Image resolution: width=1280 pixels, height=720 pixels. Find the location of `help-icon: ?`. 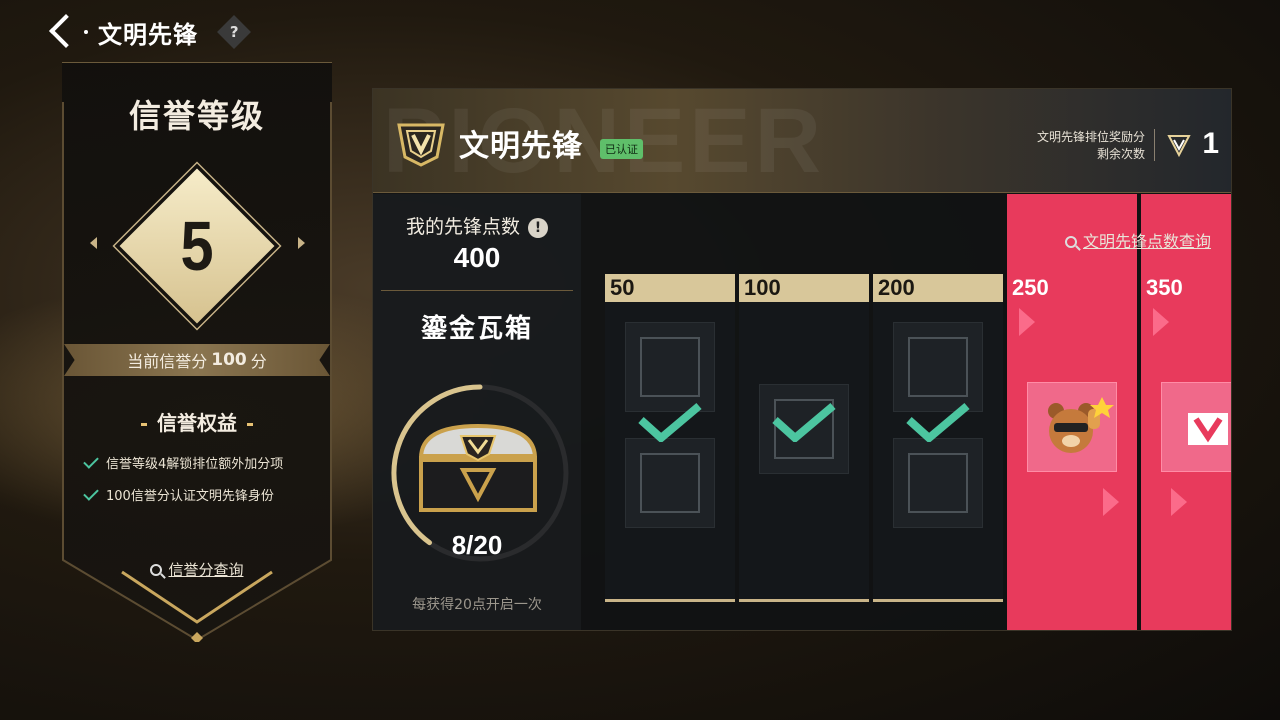

help-icon: ? is located at coordinates (234, 31).